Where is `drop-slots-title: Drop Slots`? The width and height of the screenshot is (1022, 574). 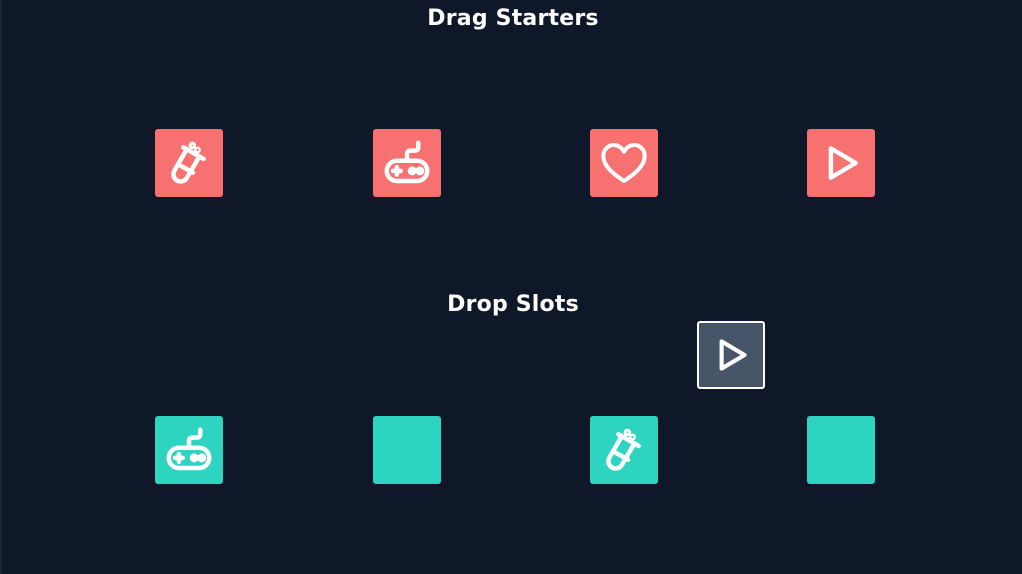
drop-slots-title: Drop Slots is located at coordinates (513, 304).